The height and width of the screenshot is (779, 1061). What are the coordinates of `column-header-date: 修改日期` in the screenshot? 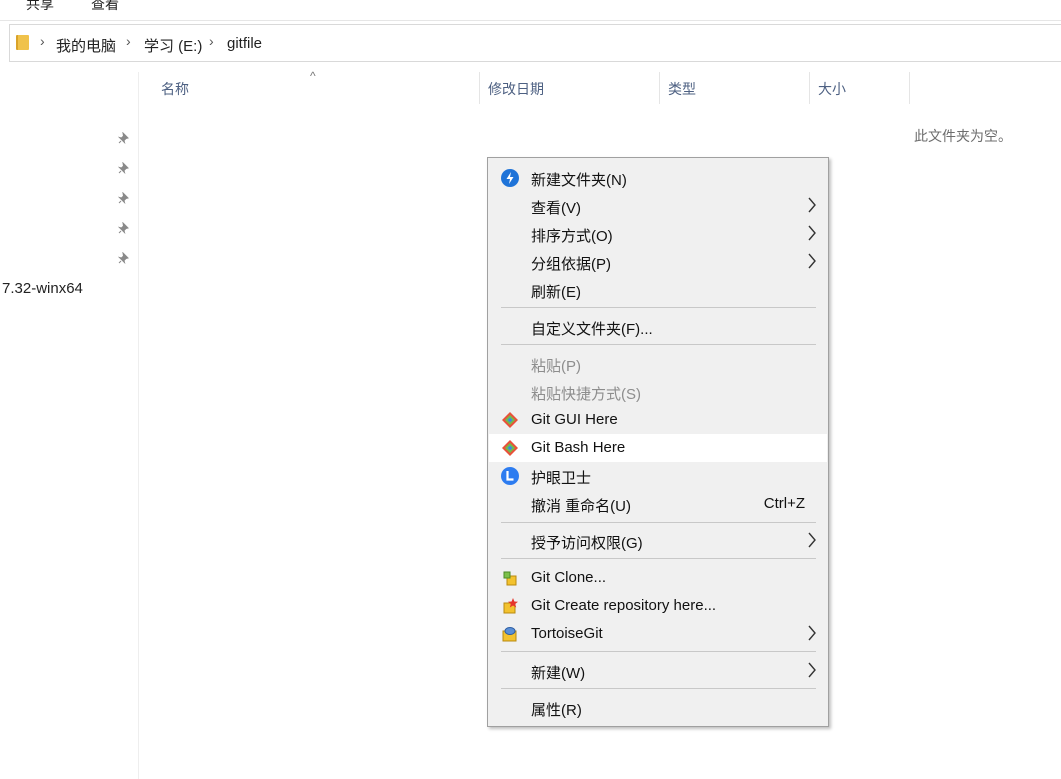 It's located at (570, 88).